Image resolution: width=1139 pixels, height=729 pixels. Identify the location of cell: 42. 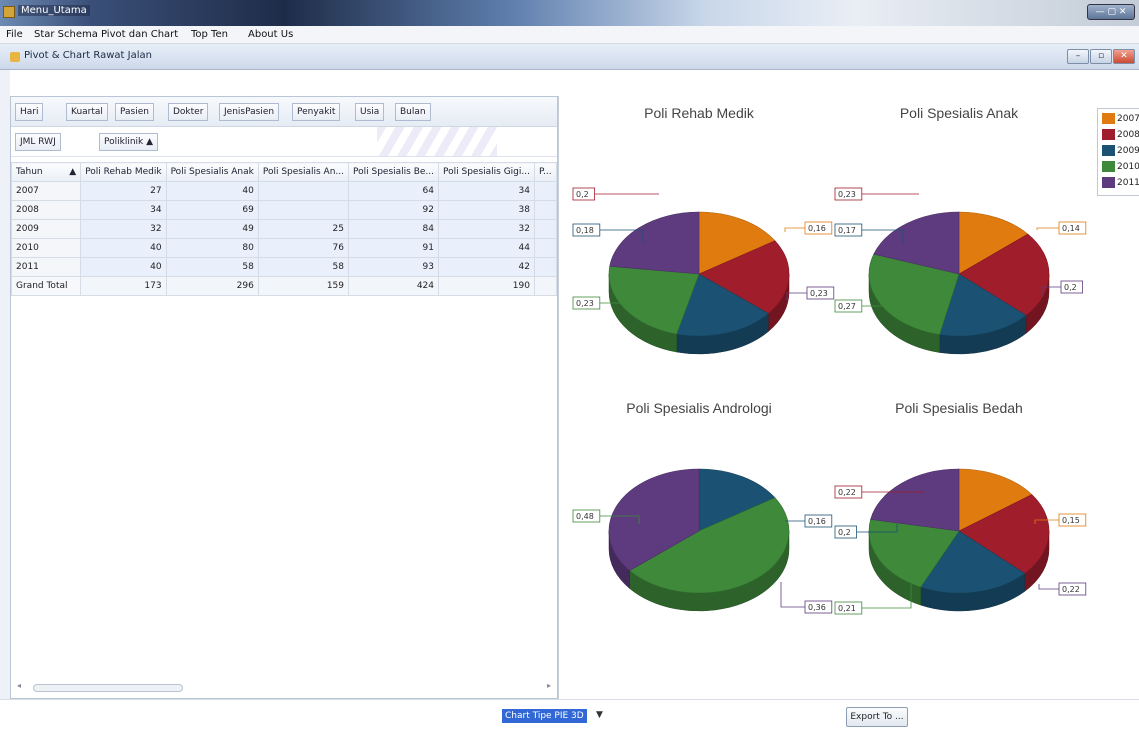
(486, 267).